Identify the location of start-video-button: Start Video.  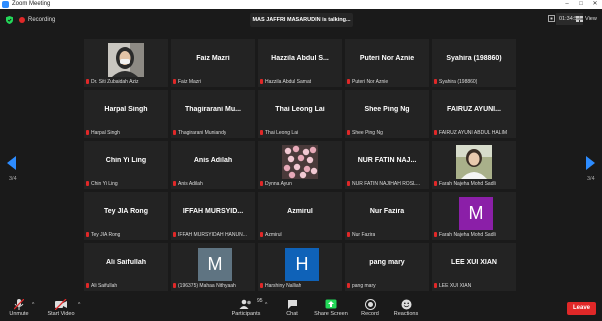
(61, 307).